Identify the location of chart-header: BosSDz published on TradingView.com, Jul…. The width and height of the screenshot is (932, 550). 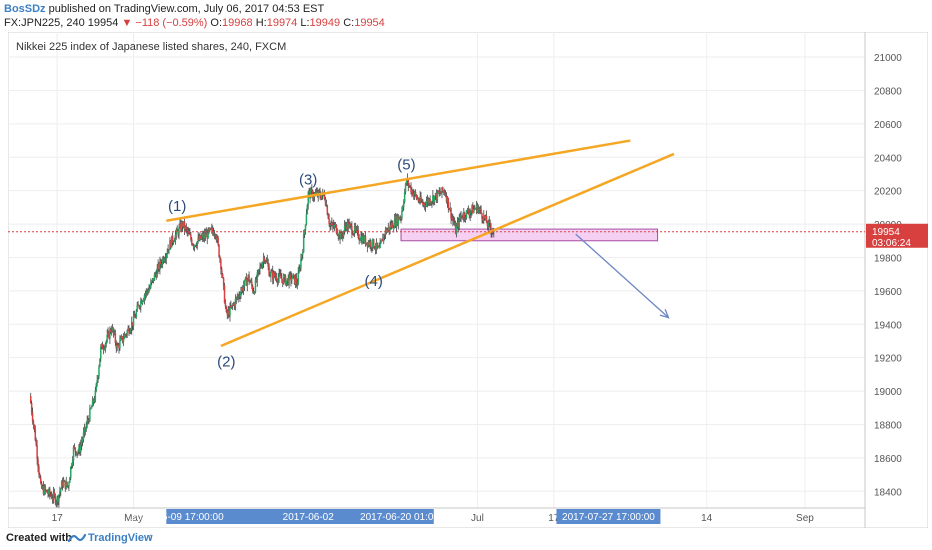
(466, 16).